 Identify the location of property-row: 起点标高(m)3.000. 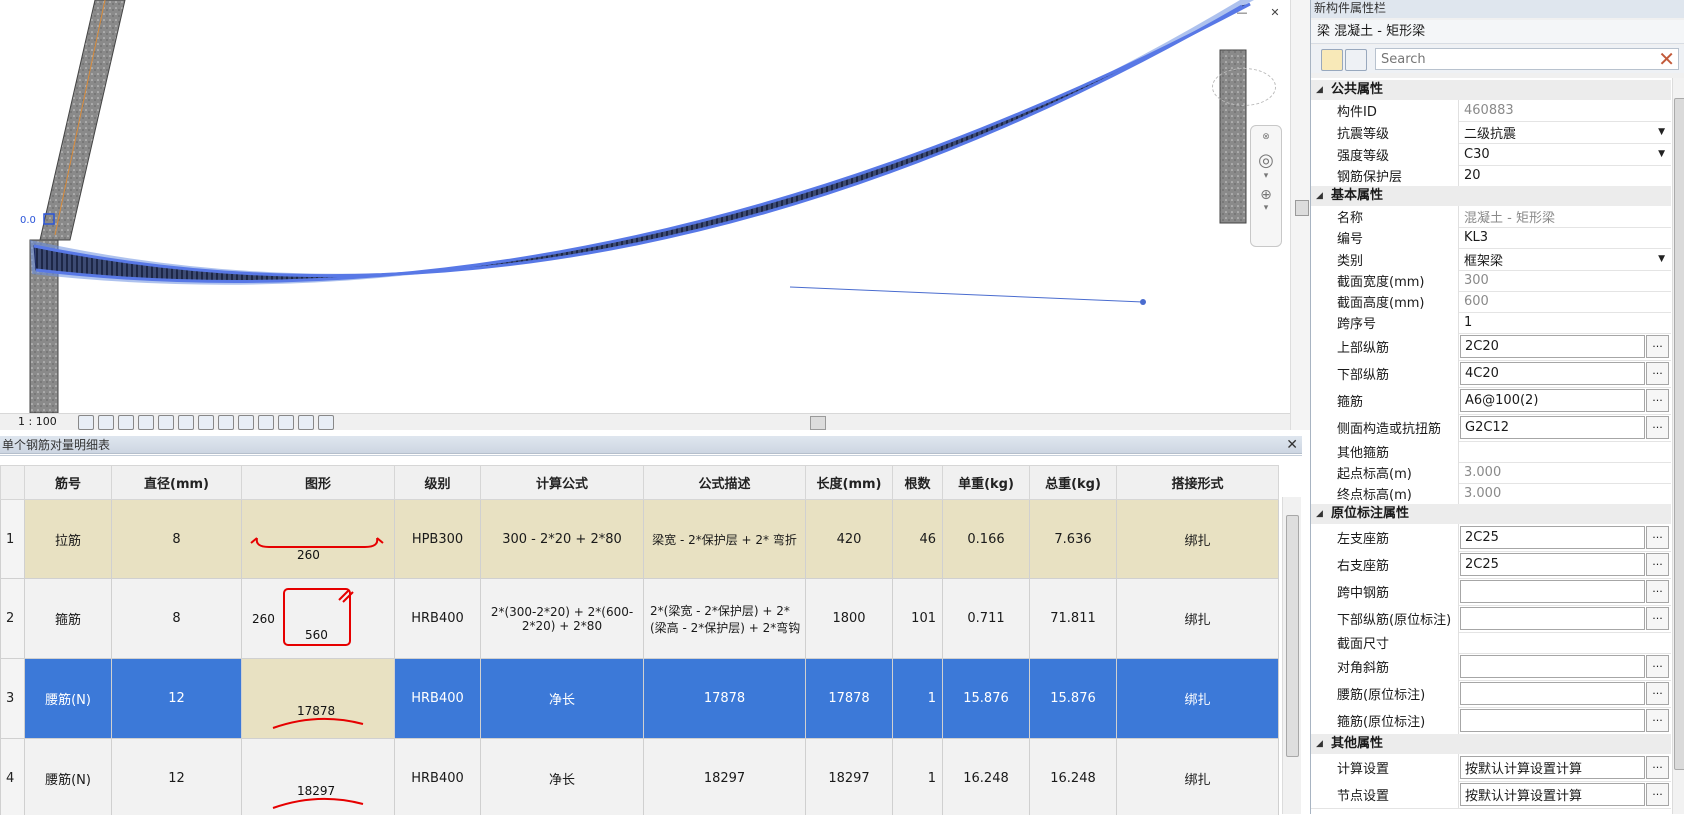
(1491, 473).